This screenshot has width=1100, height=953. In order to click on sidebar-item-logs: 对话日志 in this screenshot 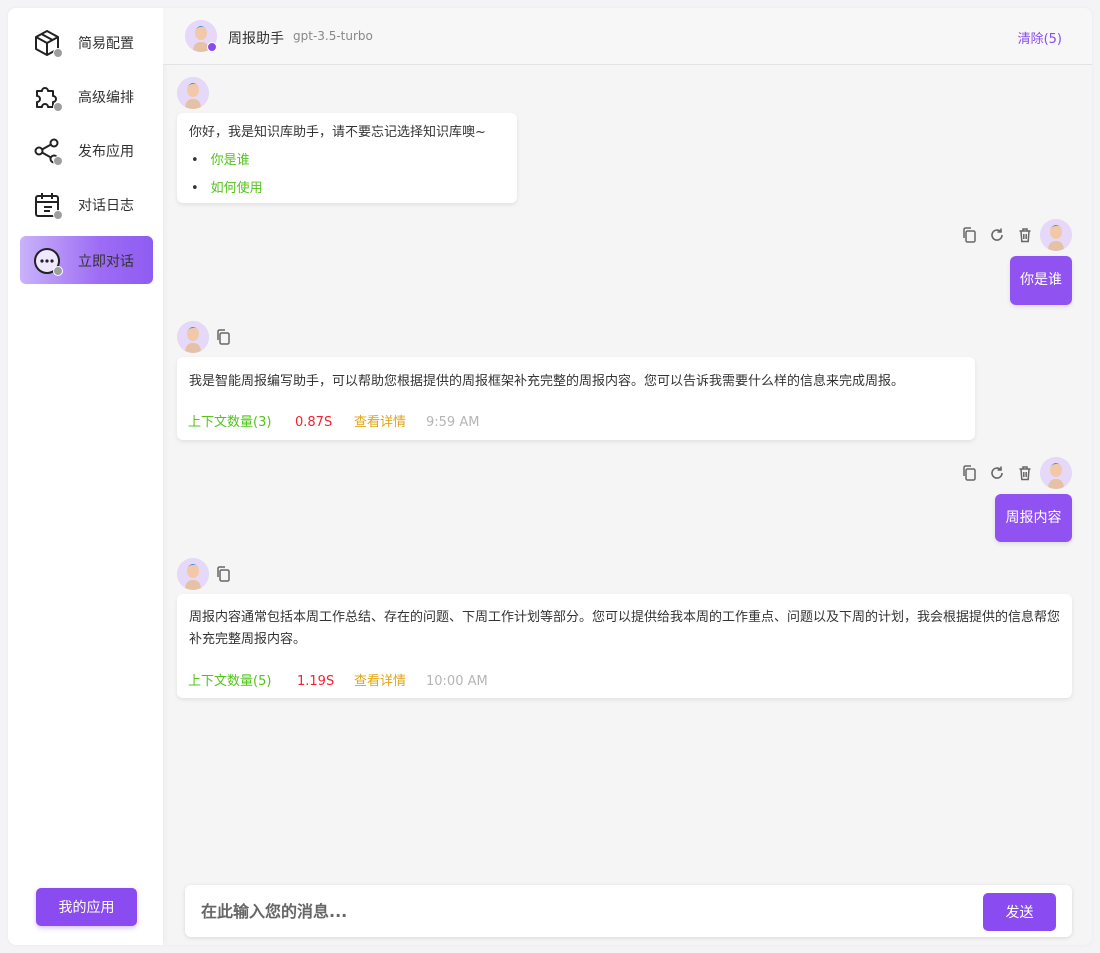, I will do `click(86, 204)`.